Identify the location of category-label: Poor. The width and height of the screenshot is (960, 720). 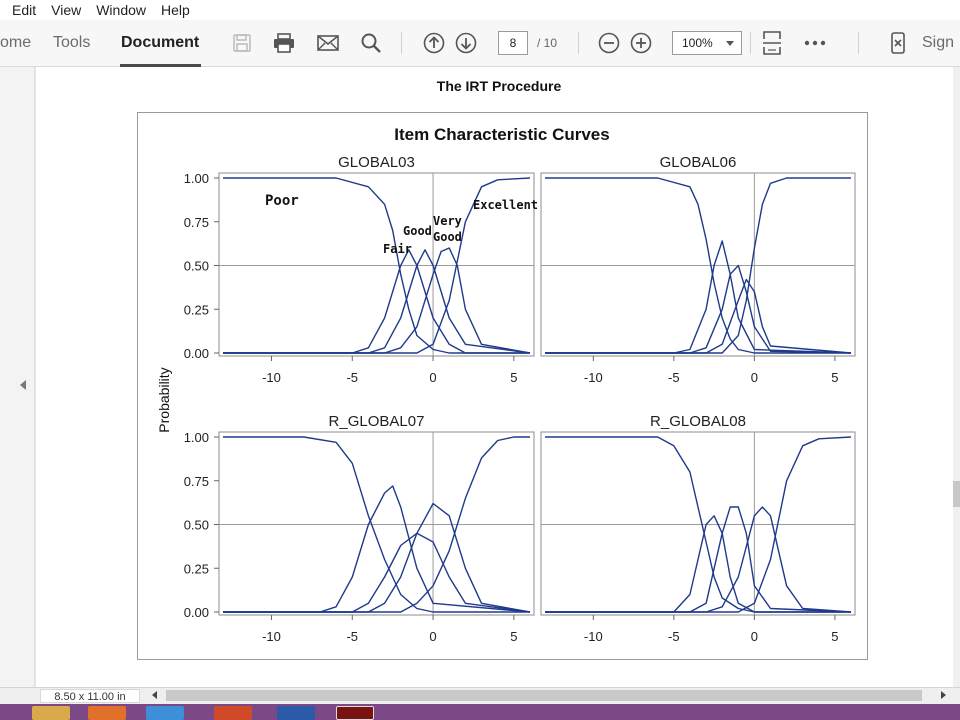
(282, 201).